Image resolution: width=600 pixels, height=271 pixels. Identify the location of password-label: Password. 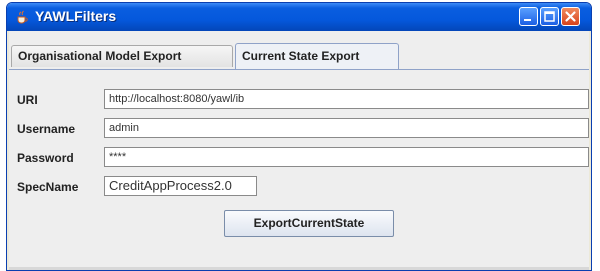
(45, 158).